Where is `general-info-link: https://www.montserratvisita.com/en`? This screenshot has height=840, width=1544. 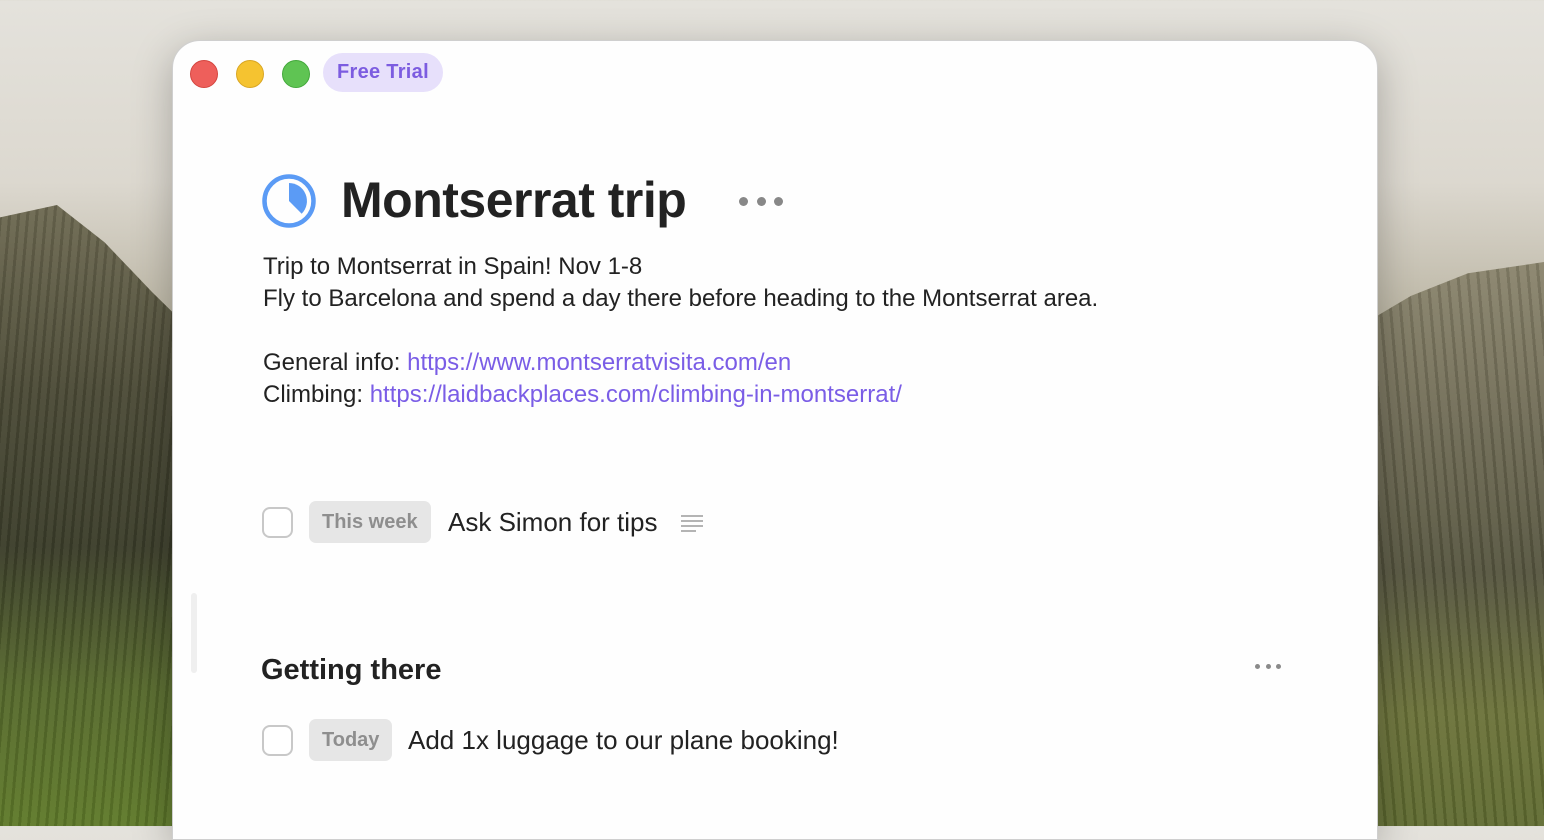
general-info-link: https://www.montserratvisita.com/en is located at coordinates (599, 362).